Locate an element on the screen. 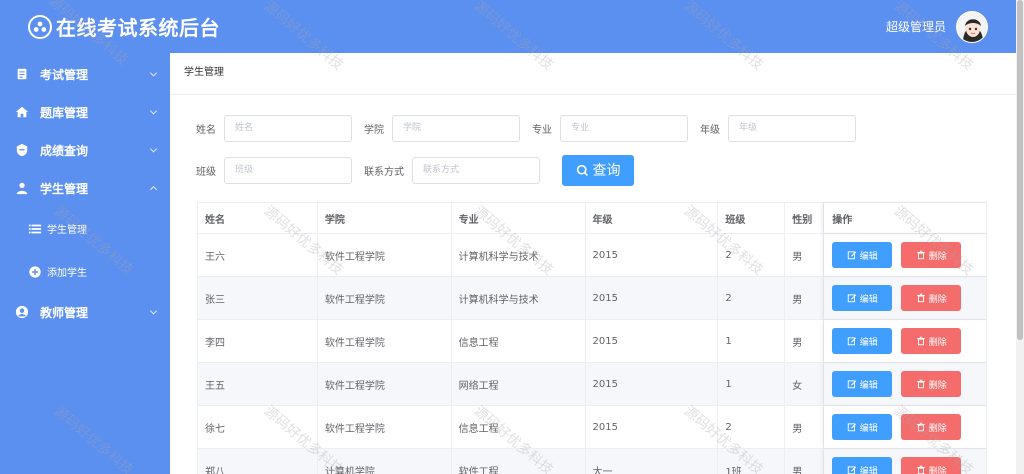 The image size is (1024, 474). sidebar-item-label: 考试管理 is located at coordinates (64, 74).